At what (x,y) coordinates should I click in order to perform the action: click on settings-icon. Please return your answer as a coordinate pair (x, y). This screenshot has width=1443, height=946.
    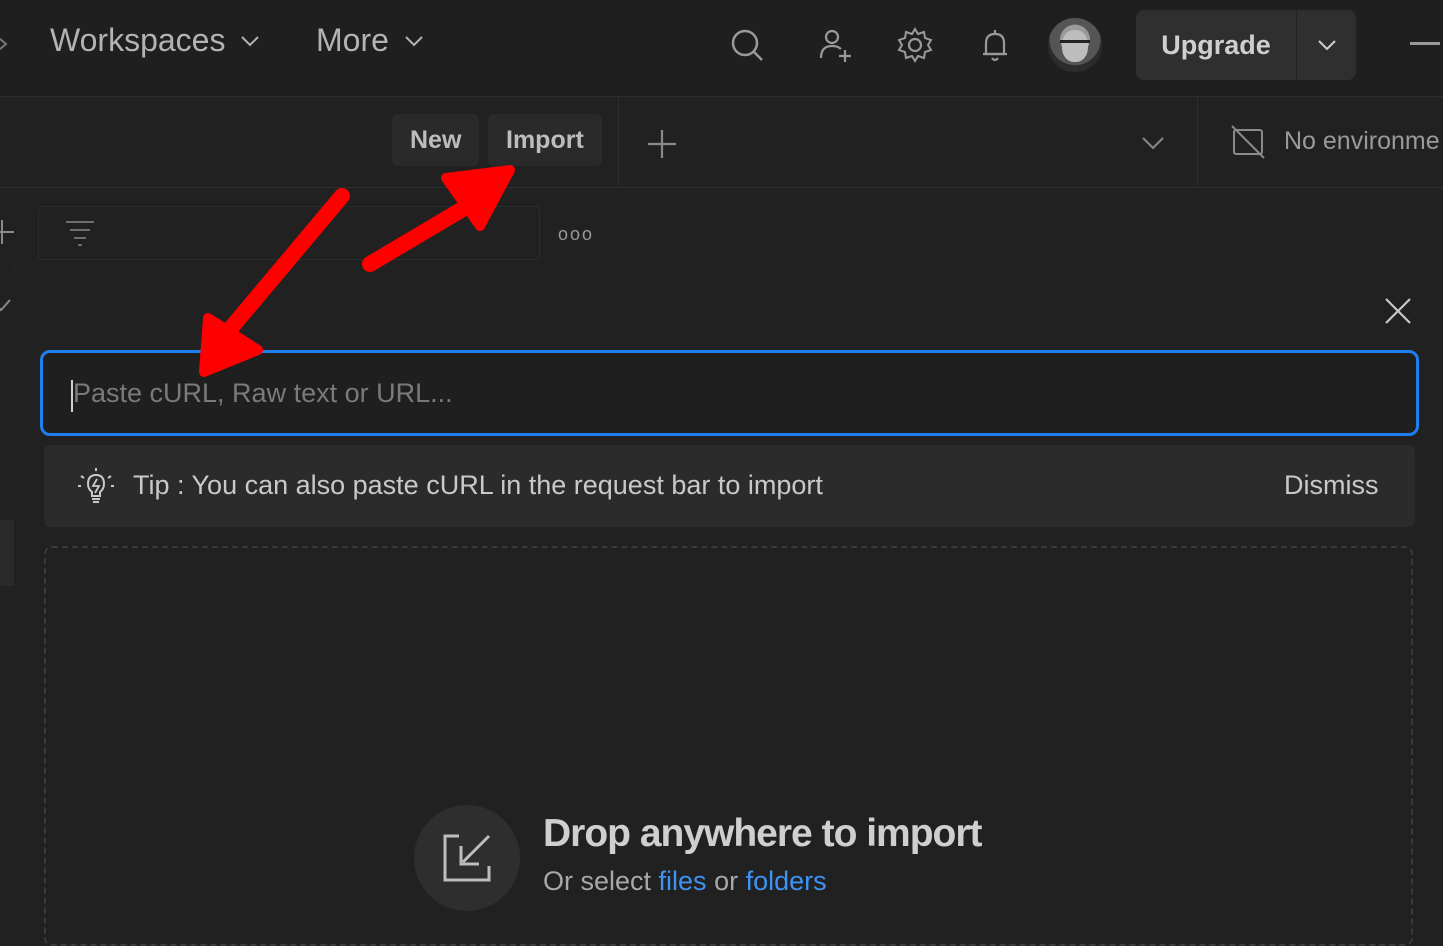
    Looking at the image, I should click on (915, 45).